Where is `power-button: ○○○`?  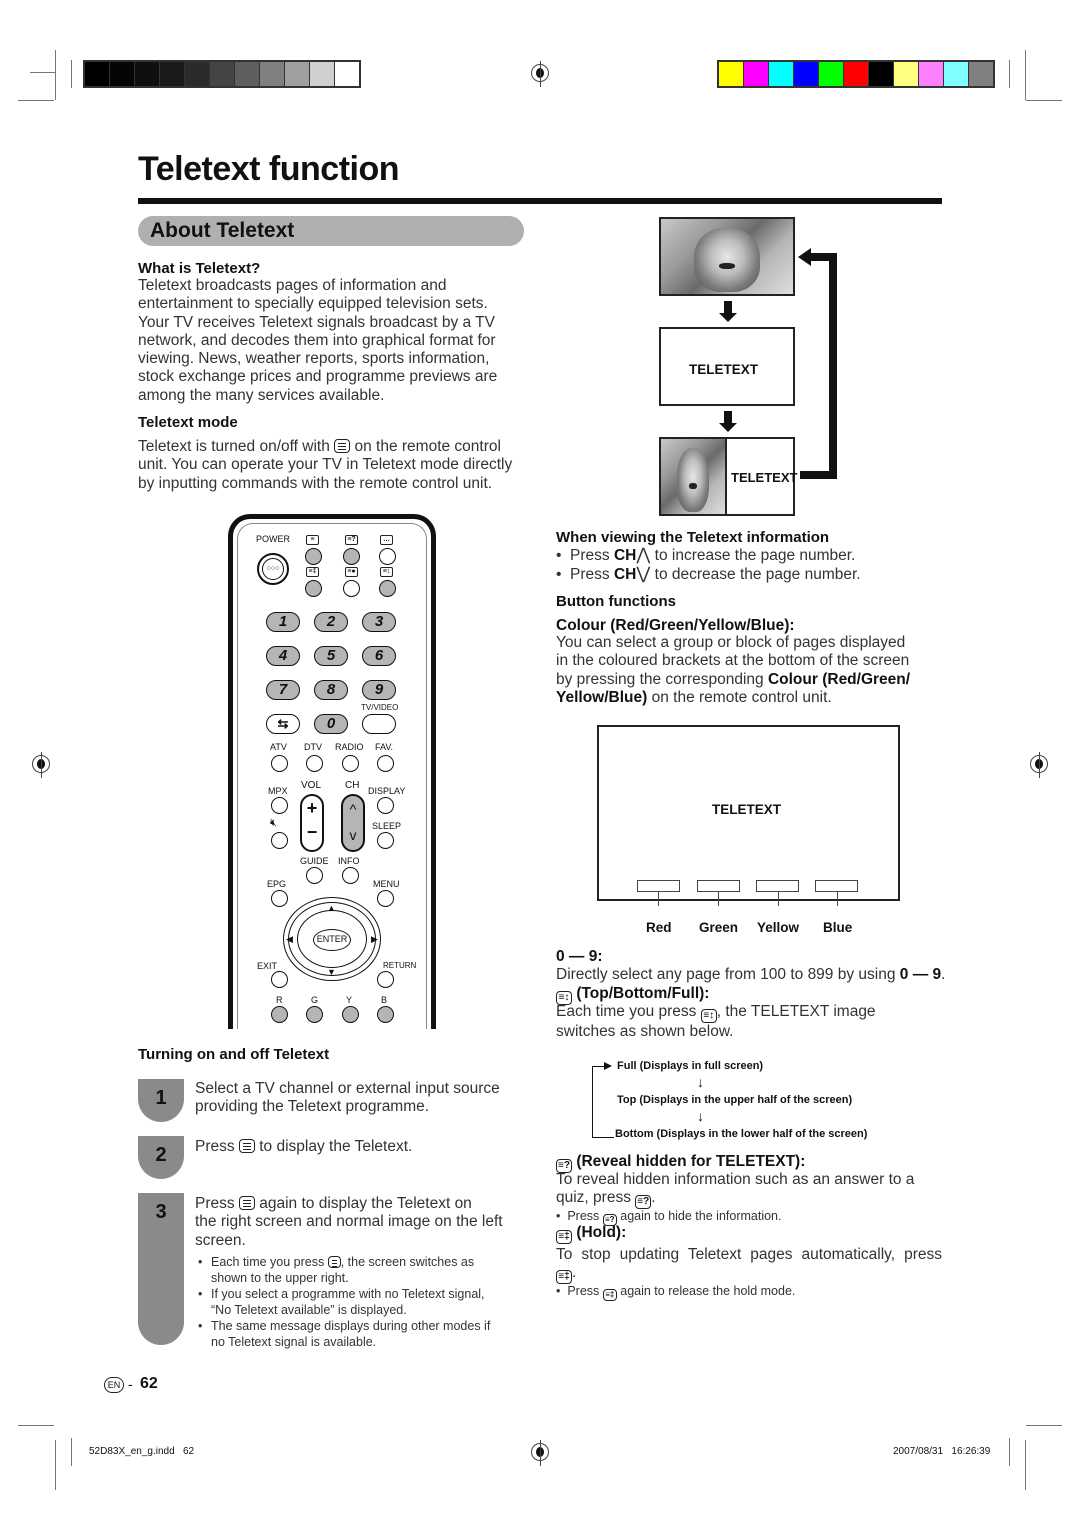
power-button: ○○○ is located at coordinates (273, 569).